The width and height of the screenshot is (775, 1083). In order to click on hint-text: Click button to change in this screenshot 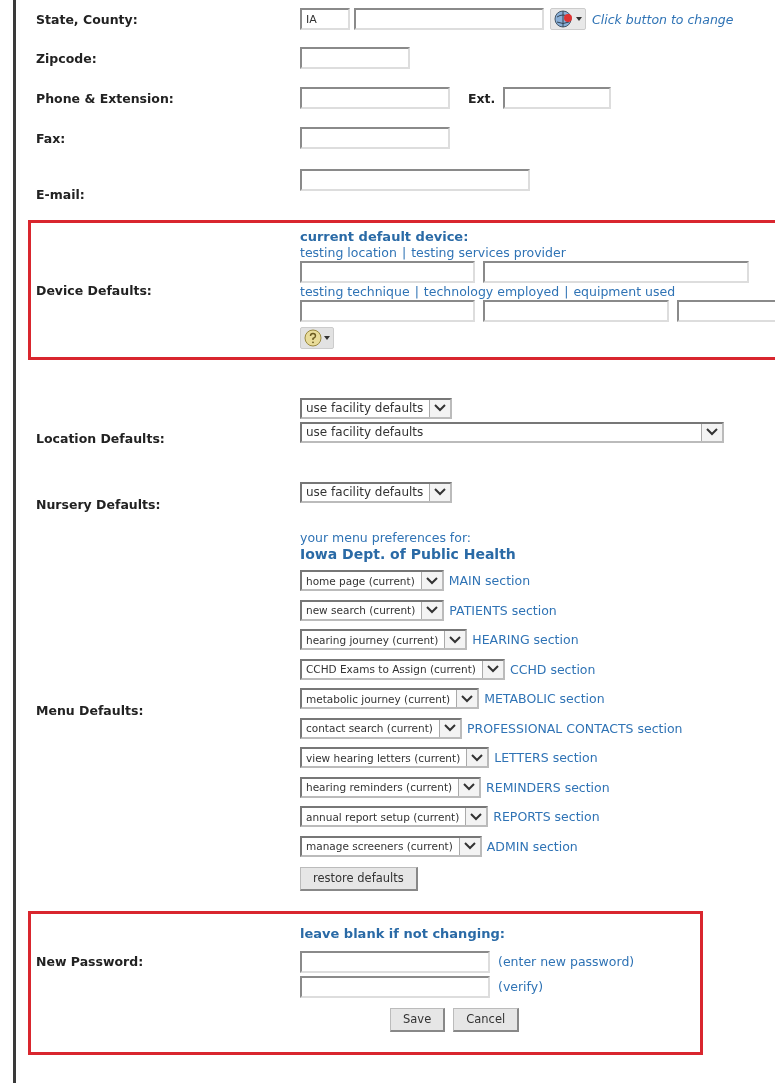, I will do `click(663, 19)`.